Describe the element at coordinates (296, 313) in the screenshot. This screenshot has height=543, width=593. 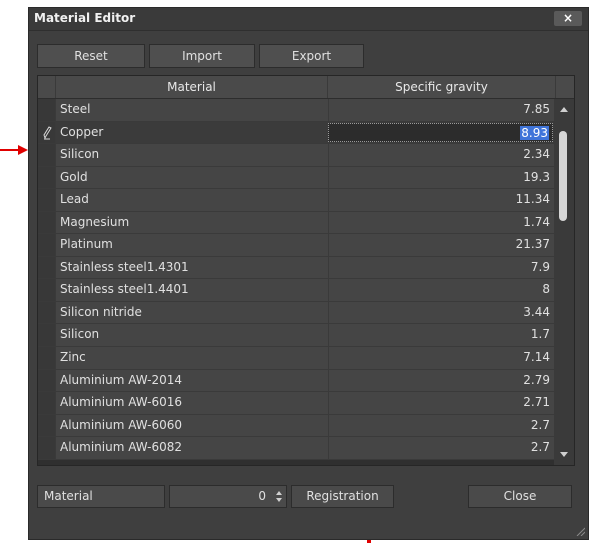
I see `table-row: Silicon nitride 3.44` at that location.